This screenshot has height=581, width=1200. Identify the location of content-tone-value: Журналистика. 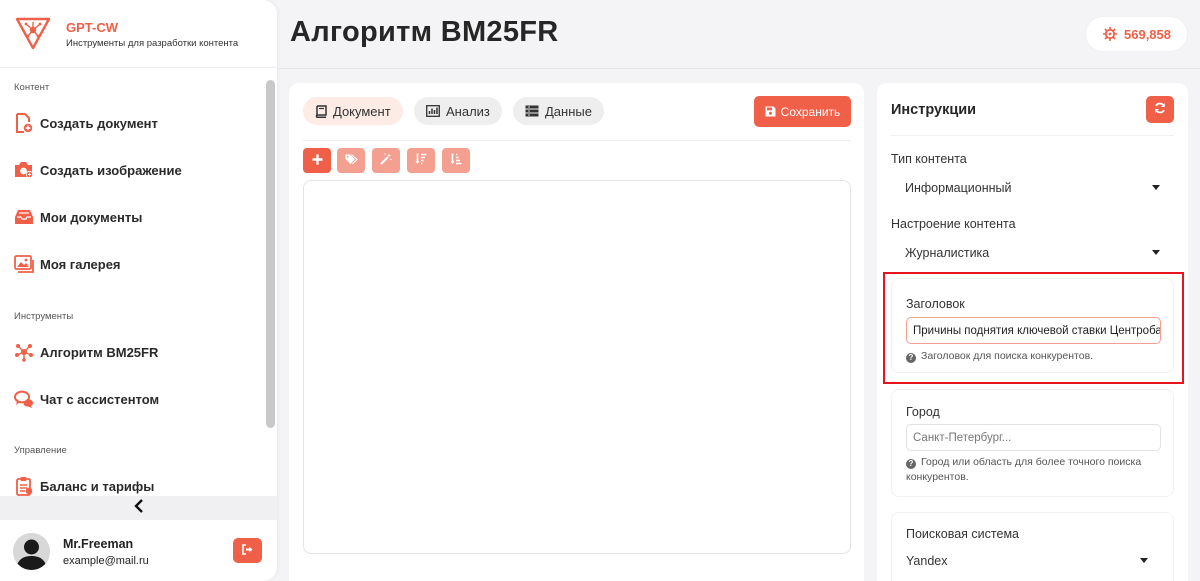
(947, 253).